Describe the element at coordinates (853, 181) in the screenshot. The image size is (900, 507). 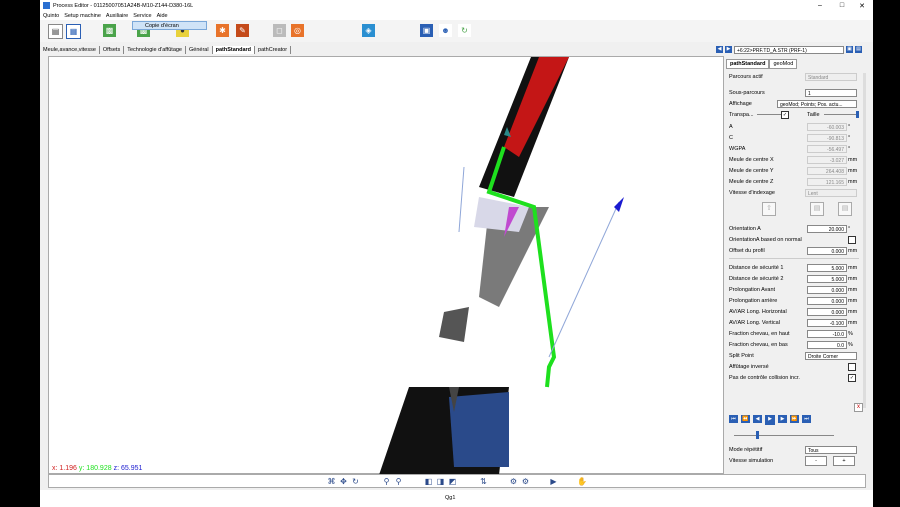
I see `field-meule-z-unit: mm` at that location.